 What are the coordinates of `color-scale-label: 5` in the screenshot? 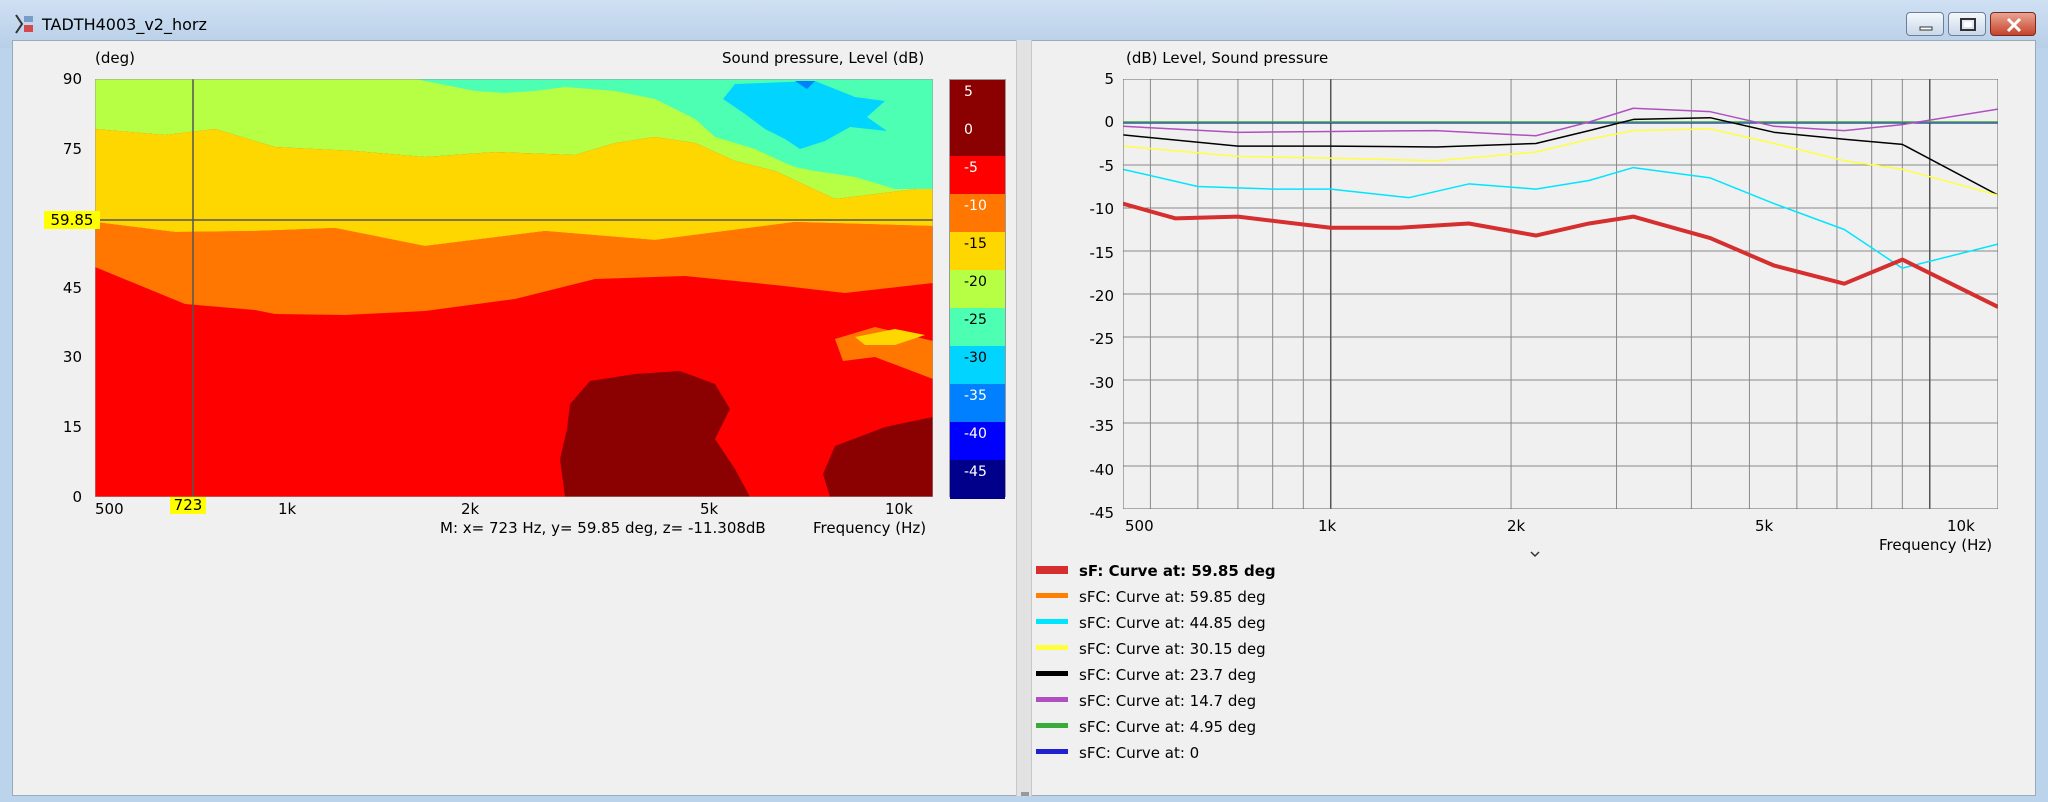 It's located at (968, 92).